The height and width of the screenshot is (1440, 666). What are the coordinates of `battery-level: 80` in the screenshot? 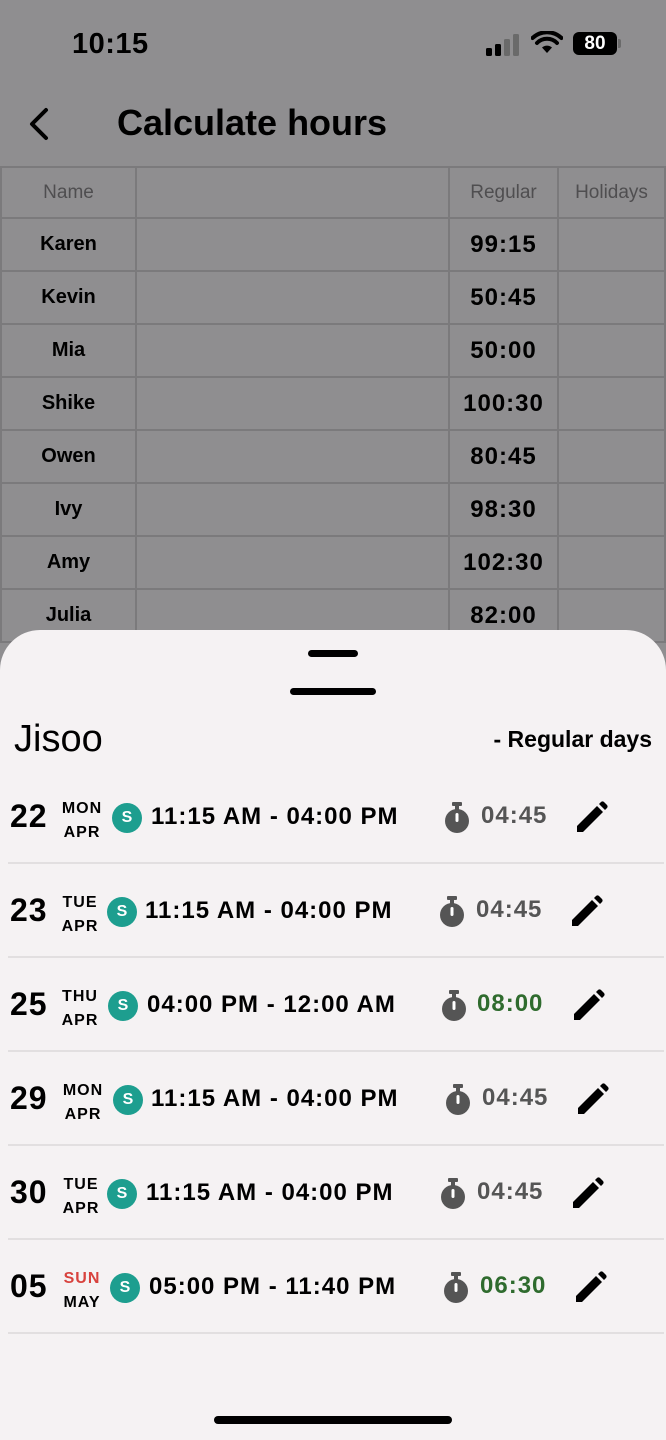 It's located at (595, 43).